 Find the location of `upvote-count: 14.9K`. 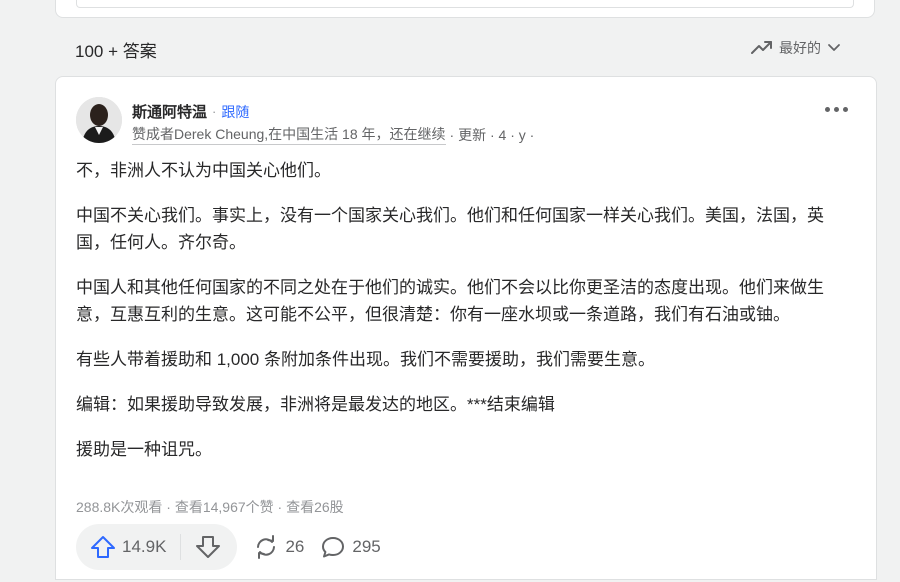

upvote-count: 14.9K is located at coordinates (144, 546).